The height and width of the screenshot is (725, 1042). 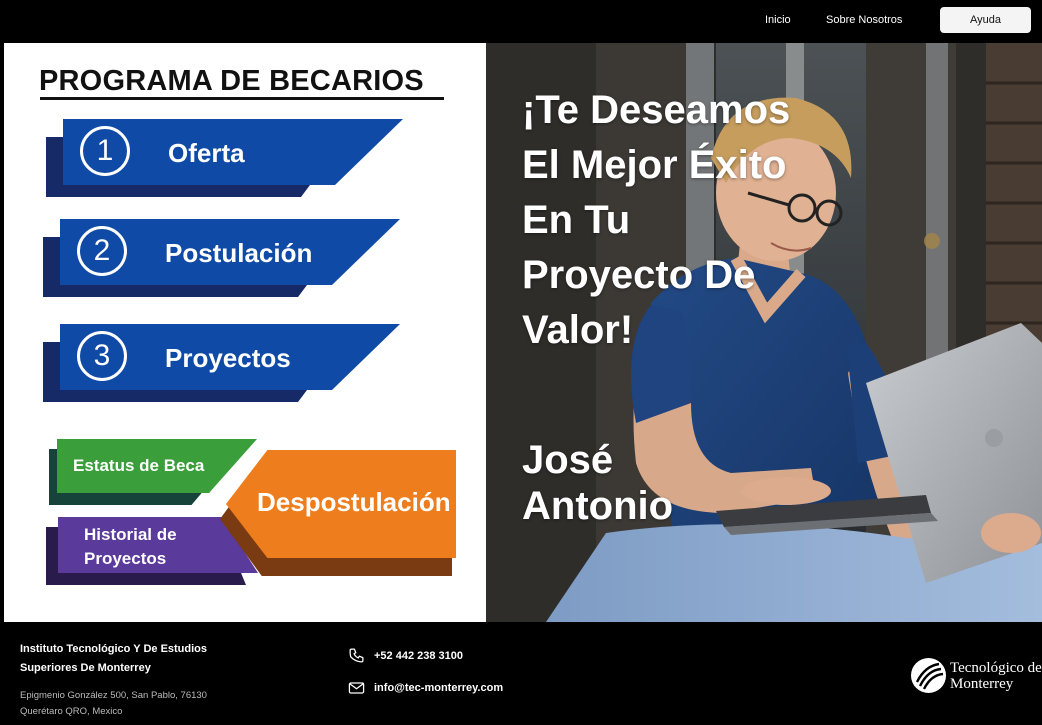 I want to click on step-postulacion-button: 2 Postulación, so click(x=223, y=260).